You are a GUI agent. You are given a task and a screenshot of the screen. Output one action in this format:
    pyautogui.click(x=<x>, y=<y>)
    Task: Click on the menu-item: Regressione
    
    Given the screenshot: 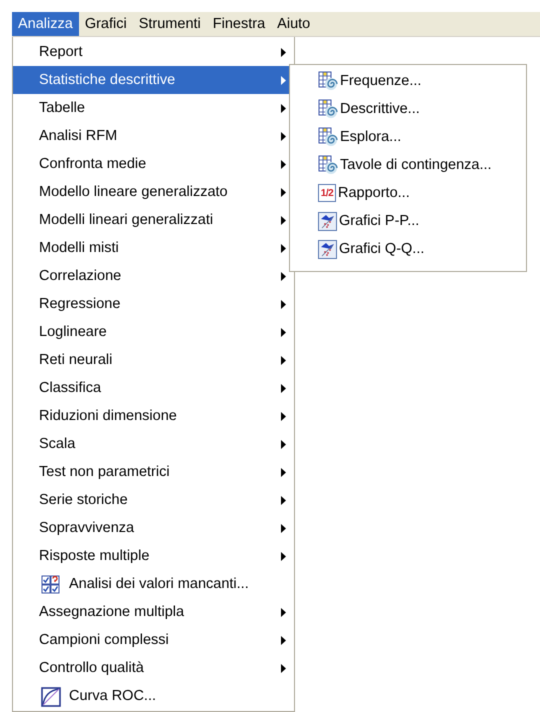 What is the action you would take?
    pyautogui.click(x=153, y=304)
    